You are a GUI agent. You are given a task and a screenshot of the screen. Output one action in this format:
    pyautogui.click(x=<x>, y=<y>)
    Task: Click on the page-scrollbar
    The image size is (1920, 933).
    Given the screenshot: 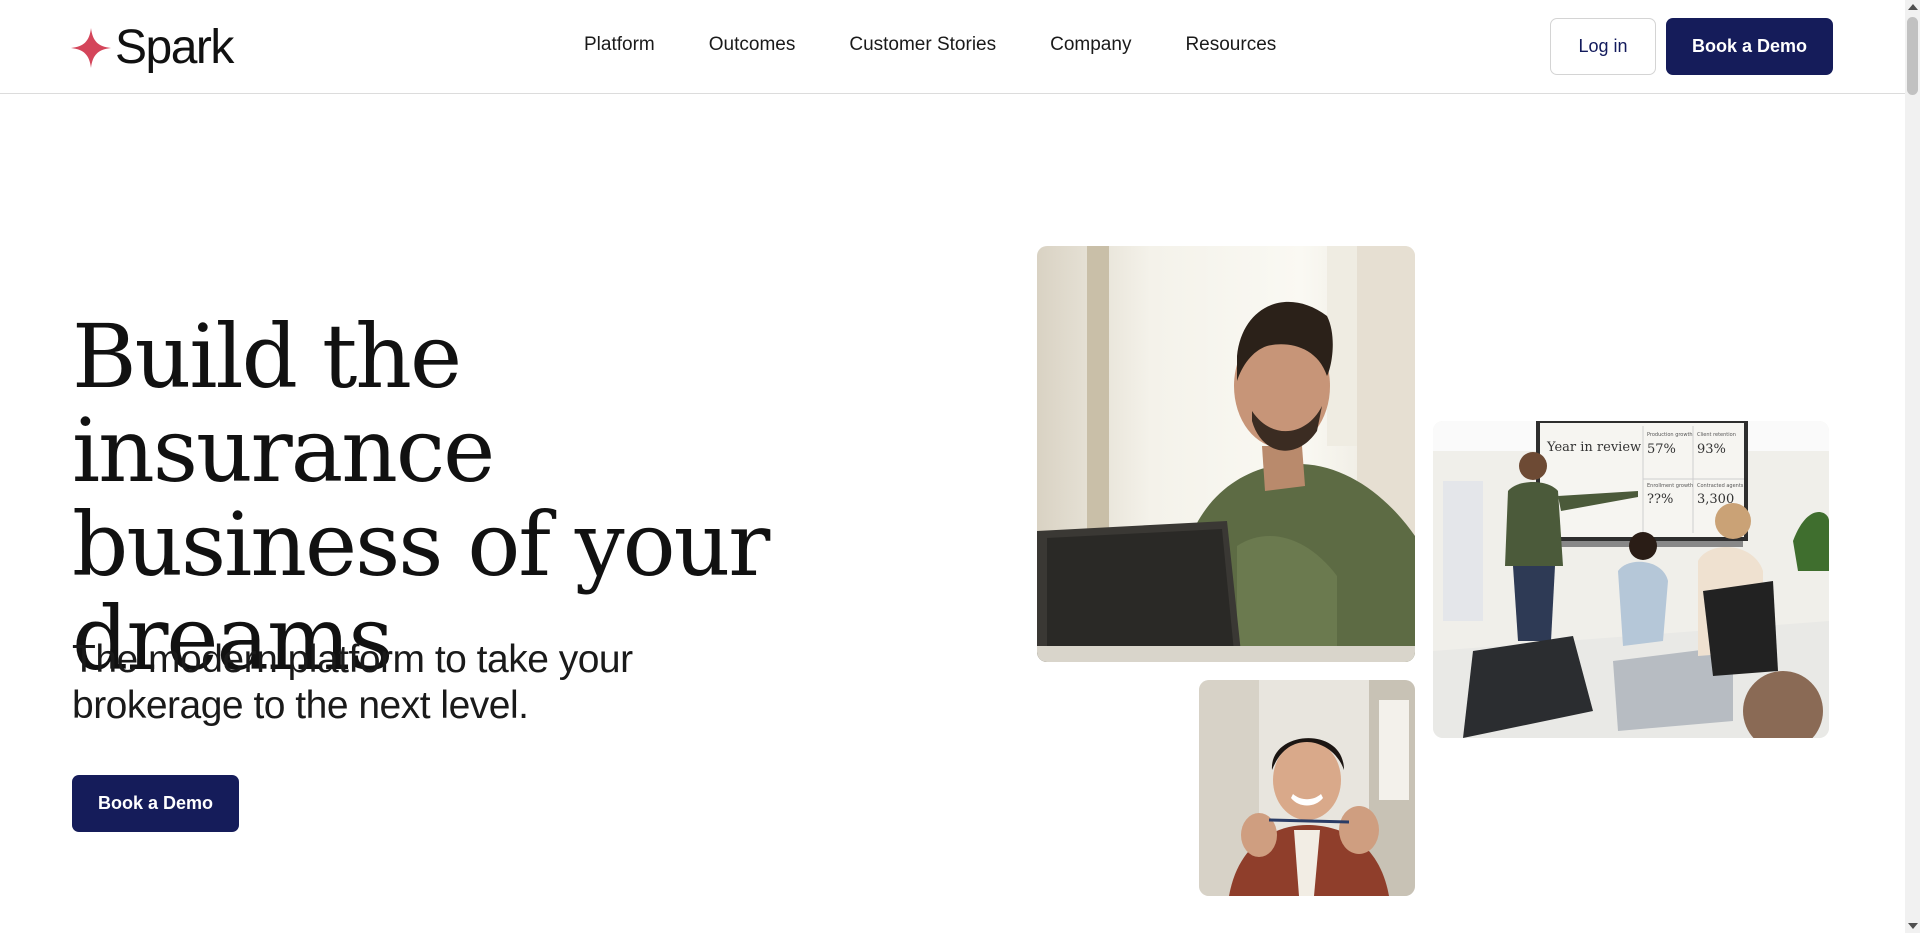 What is the action you would take?
    pyautogui.click(x=1912, y=466)
    